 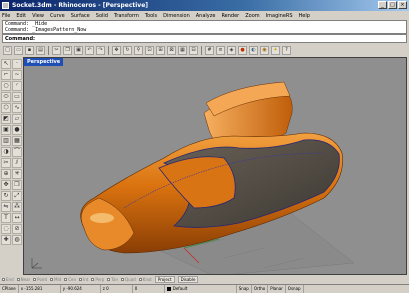 What do you see at coordinates (6, 229) in the screenshot?
I see `hide-icon: ◌` at bounding box center [6, 229].